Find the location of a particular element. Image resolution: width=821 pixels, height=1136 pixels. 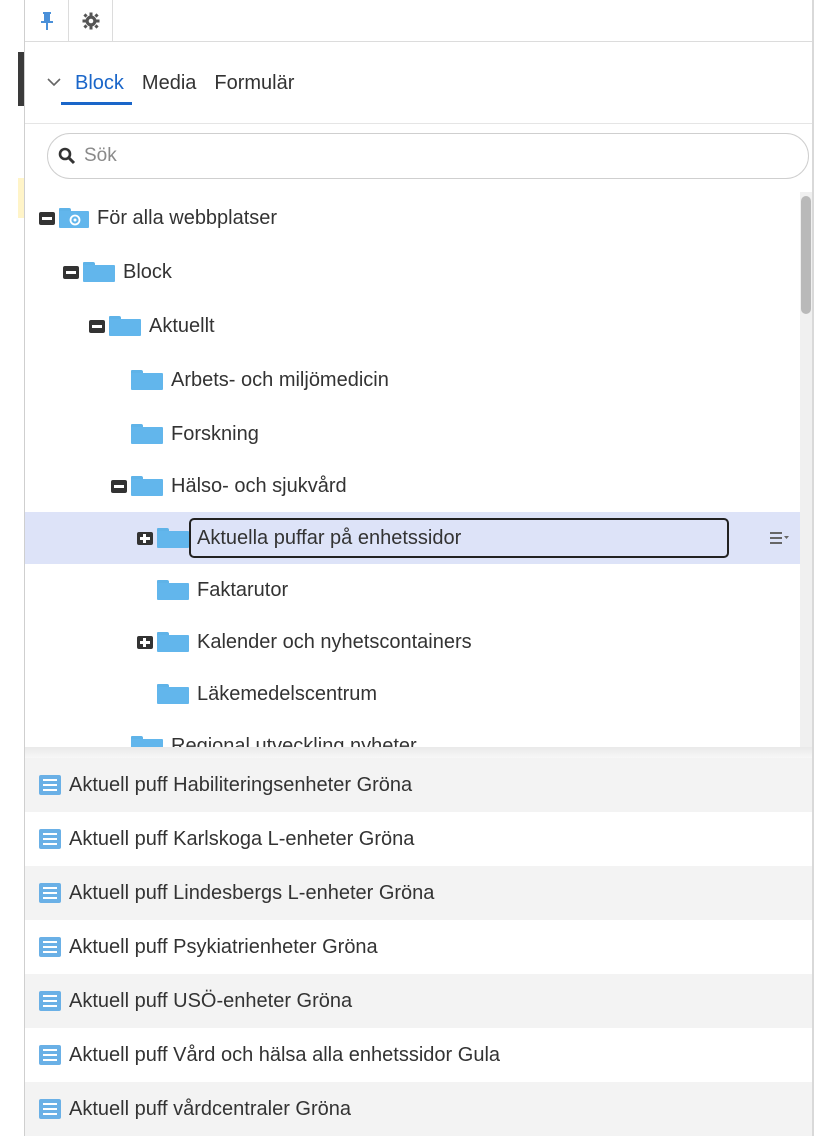

tree-item-label: Regional utveckling nyheter is located at coordinates (294, 741).